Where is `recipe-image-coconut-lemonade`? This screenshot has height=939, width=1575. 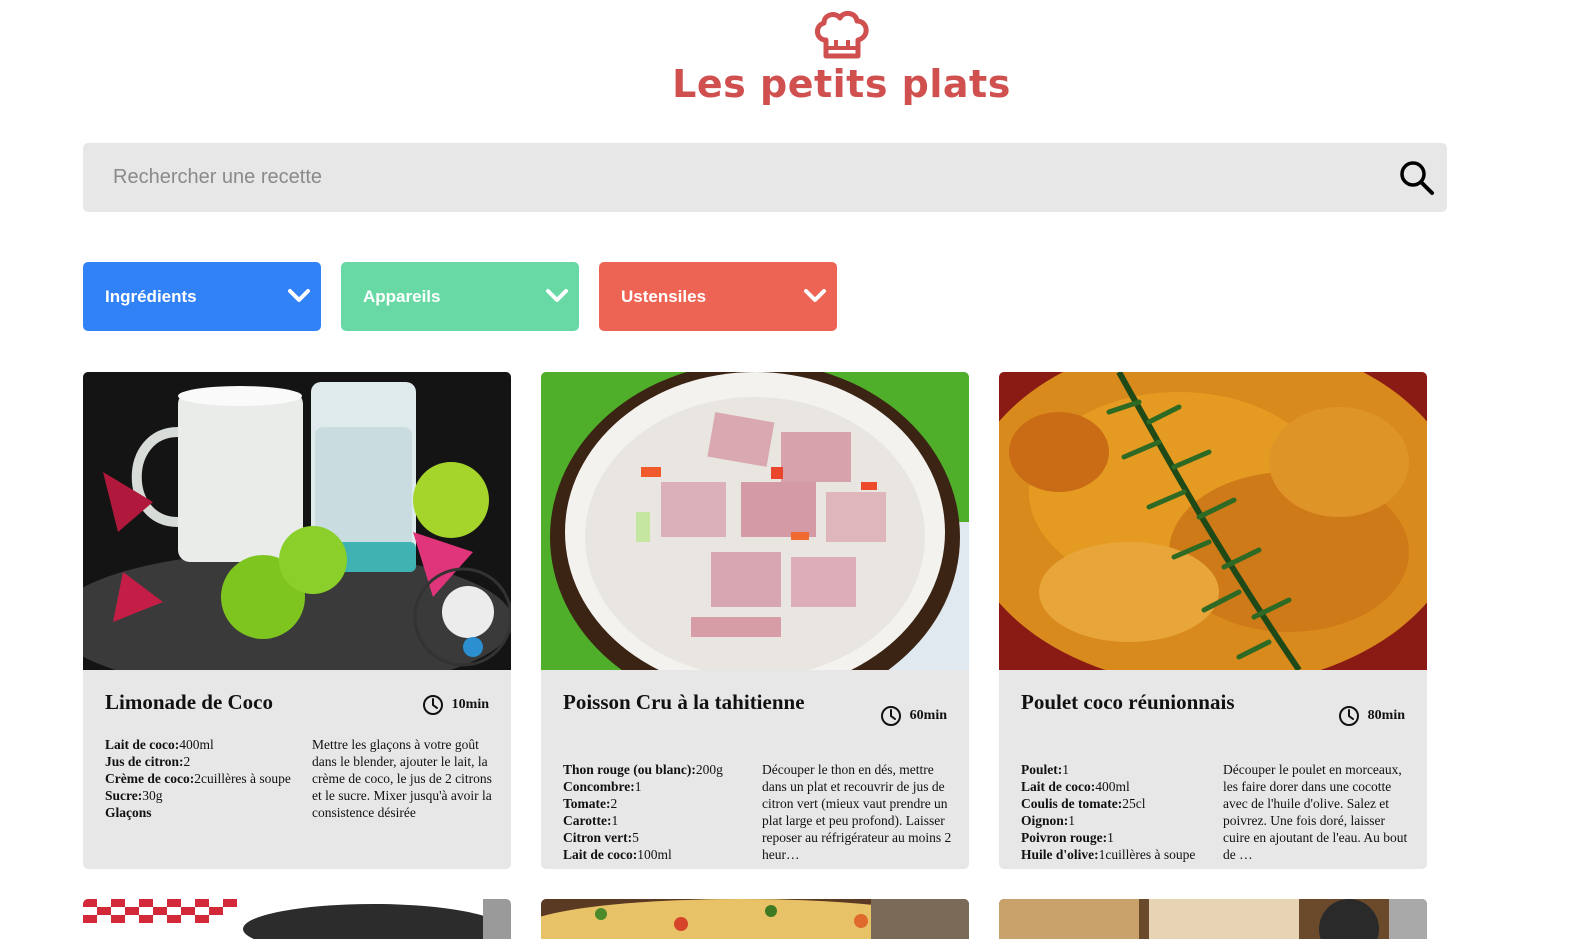
recipe-image-coconut-lemonade is located at coordinates (297, 521).